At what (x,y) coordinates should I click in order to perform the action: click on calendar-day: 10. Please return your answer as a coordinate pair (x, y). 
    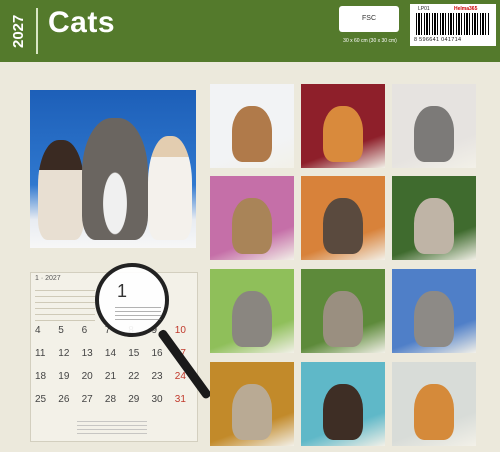
    Looking at the image, I should click on (180, 330).